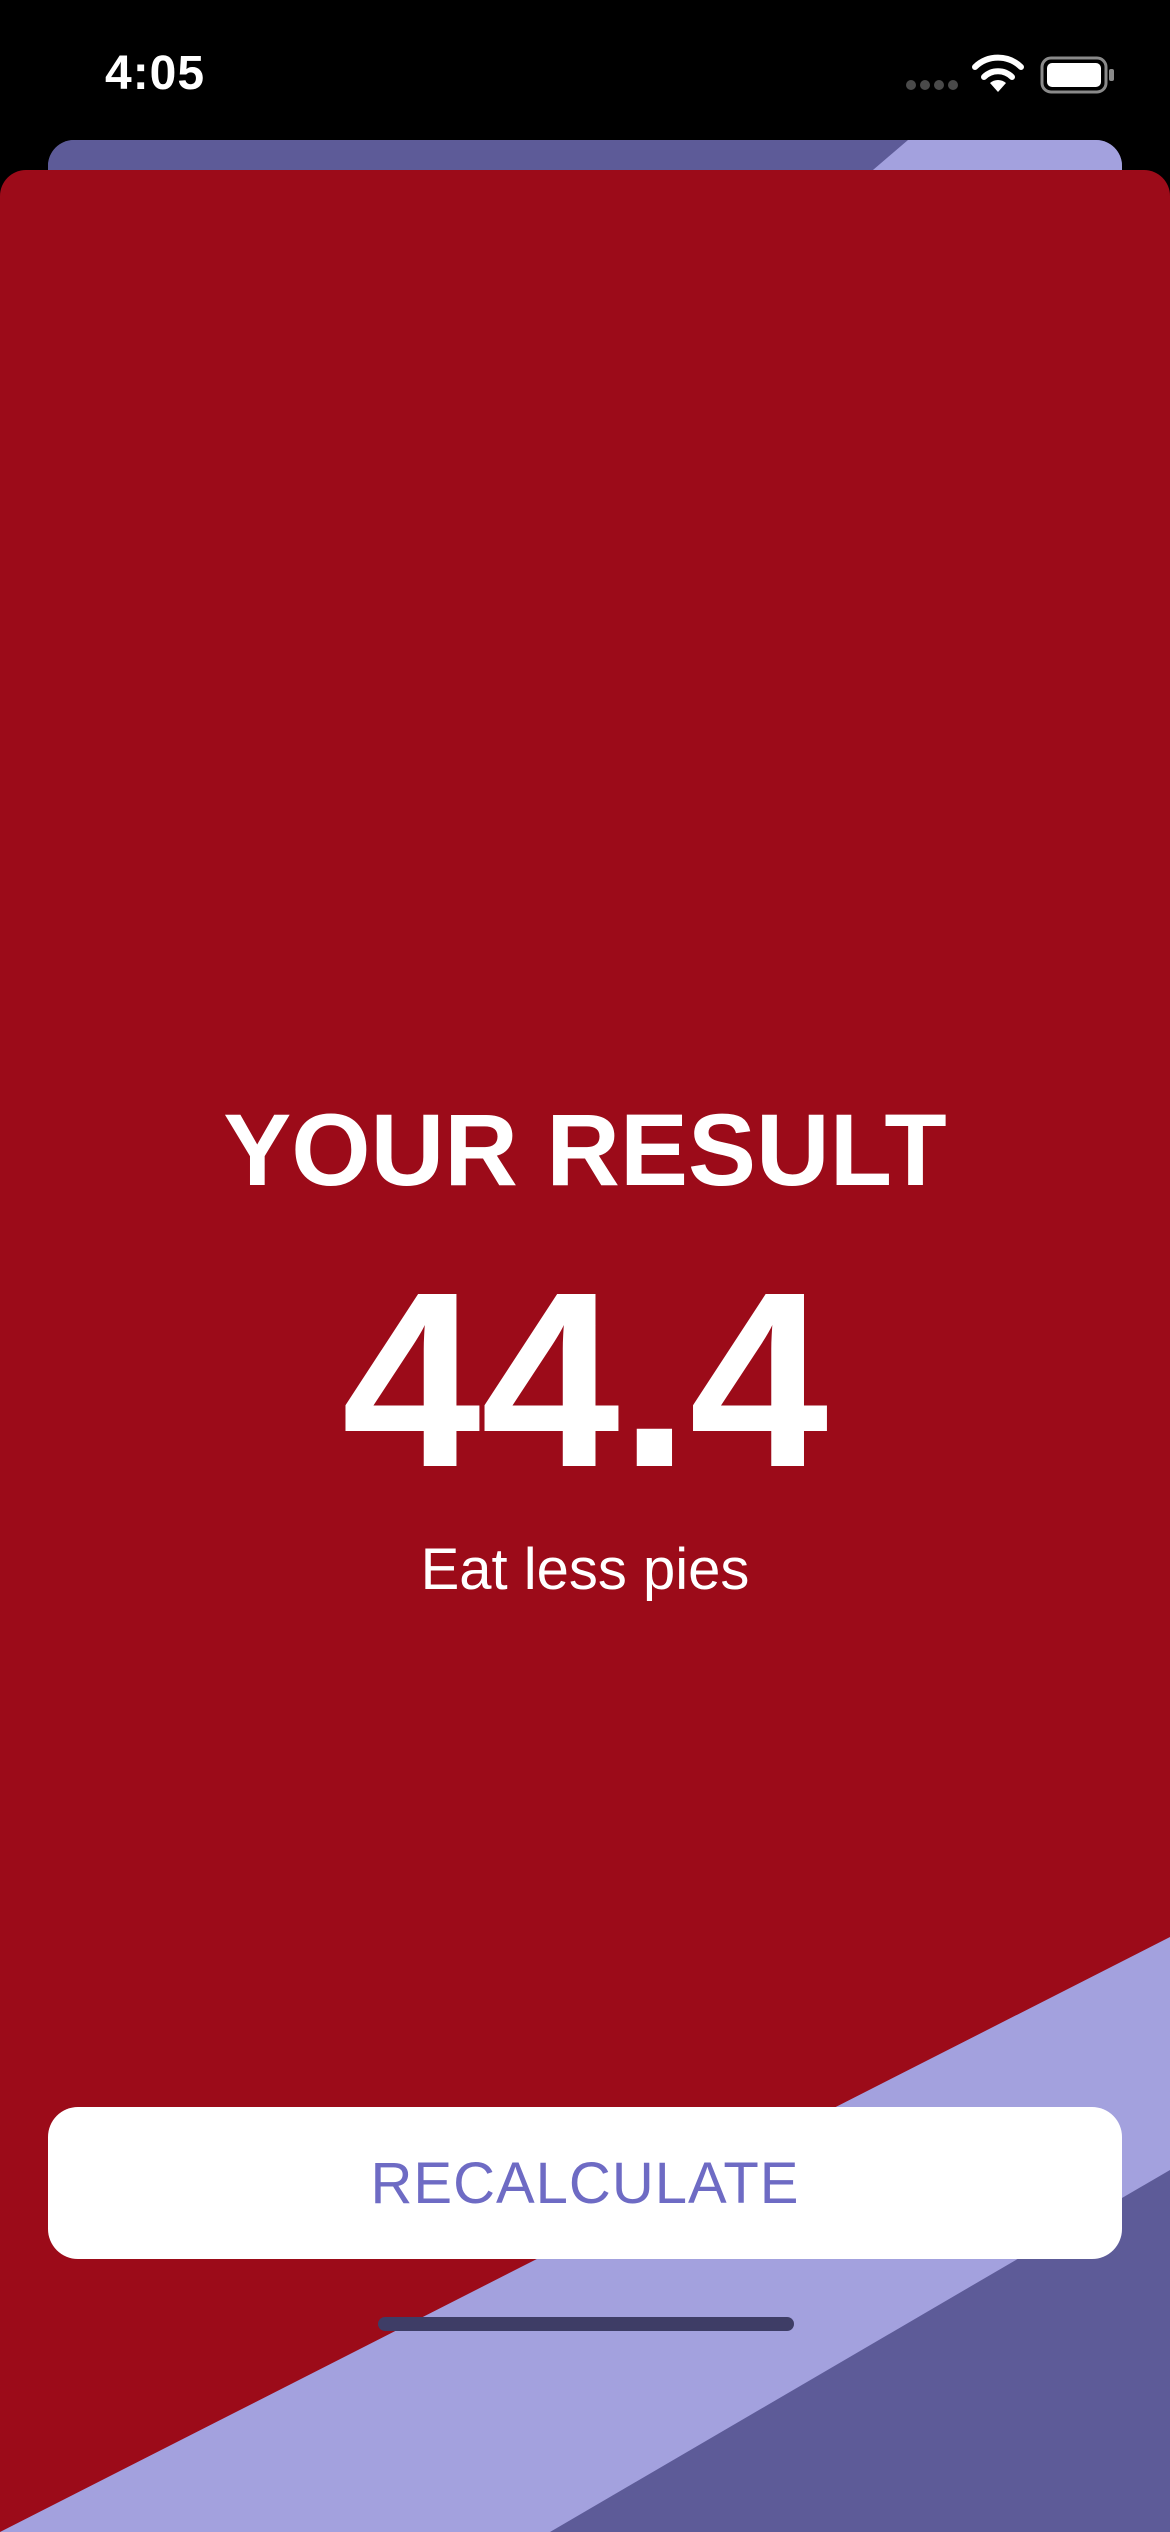  What do you see at coordinates (998, 73) in the screenshot?
I see `wifi-icon` at bounding box center [998, 73].